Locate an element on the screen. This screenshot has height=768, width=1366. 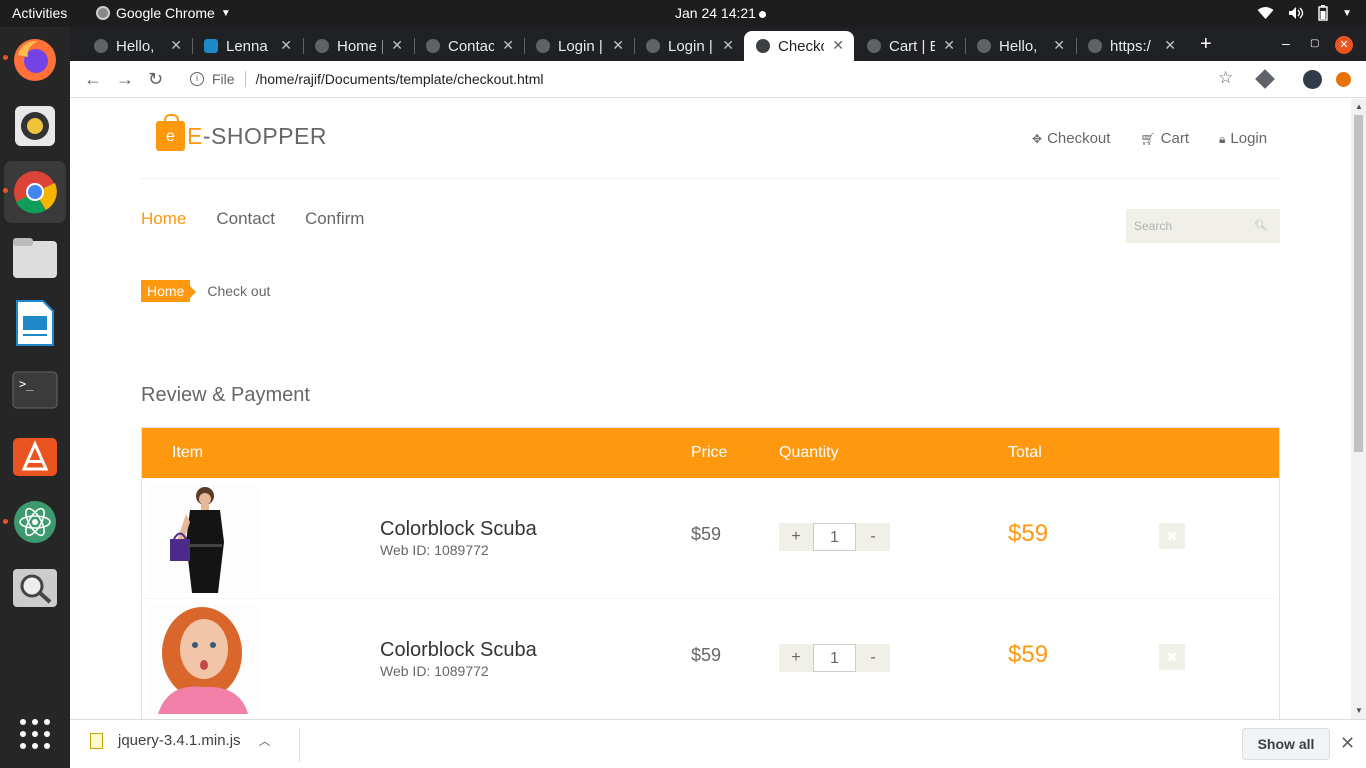
cart-link: 🛒︎ Cart is located at coordinates (1164, 138).